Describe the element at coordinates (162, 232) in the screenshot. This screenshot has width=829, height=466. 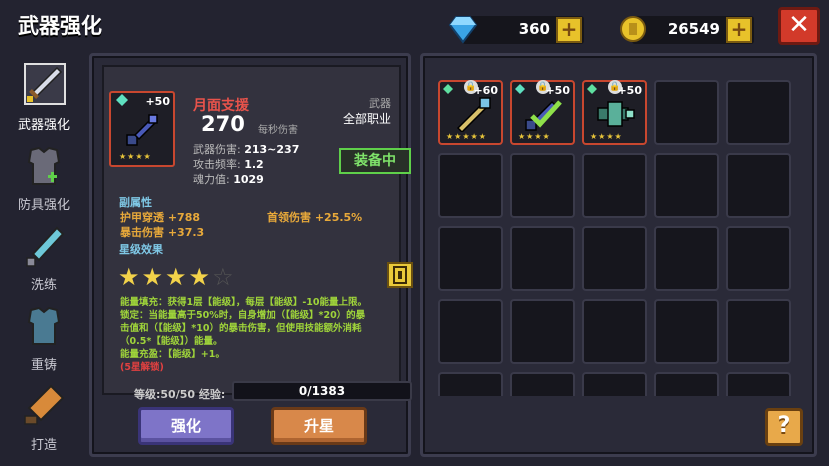
I see `attribute-crit-damage: 暴击伤害 +37.3` at that location.